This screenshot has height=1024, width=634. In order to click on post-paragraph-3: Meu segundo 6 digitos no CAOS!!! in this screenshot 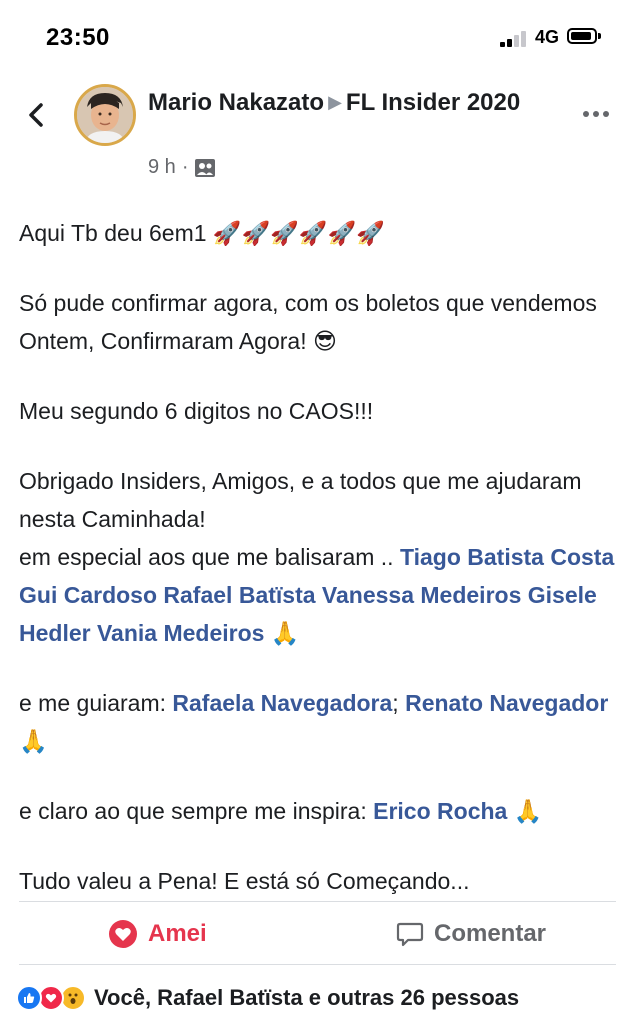, I will do `click(196, 411)`.